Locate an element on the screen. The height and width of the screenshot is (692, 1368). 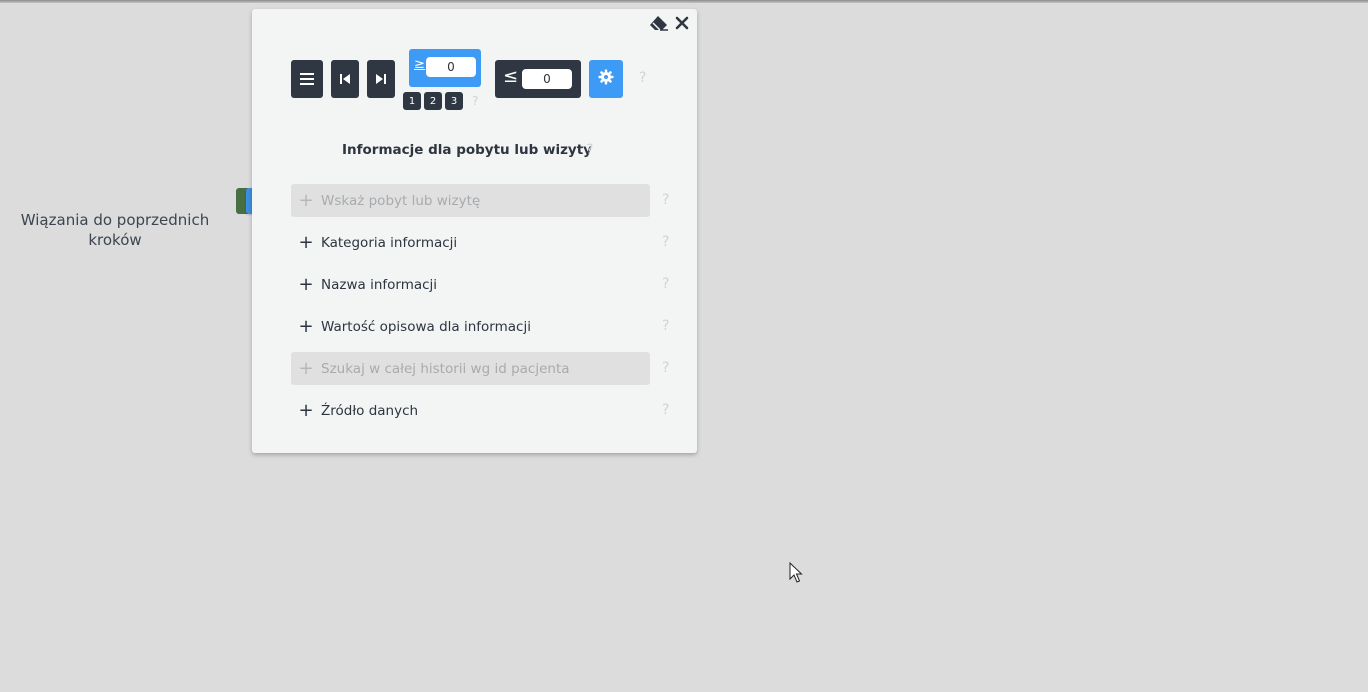
field-label: Kategoria informacji is located at coordinates (389, 242).